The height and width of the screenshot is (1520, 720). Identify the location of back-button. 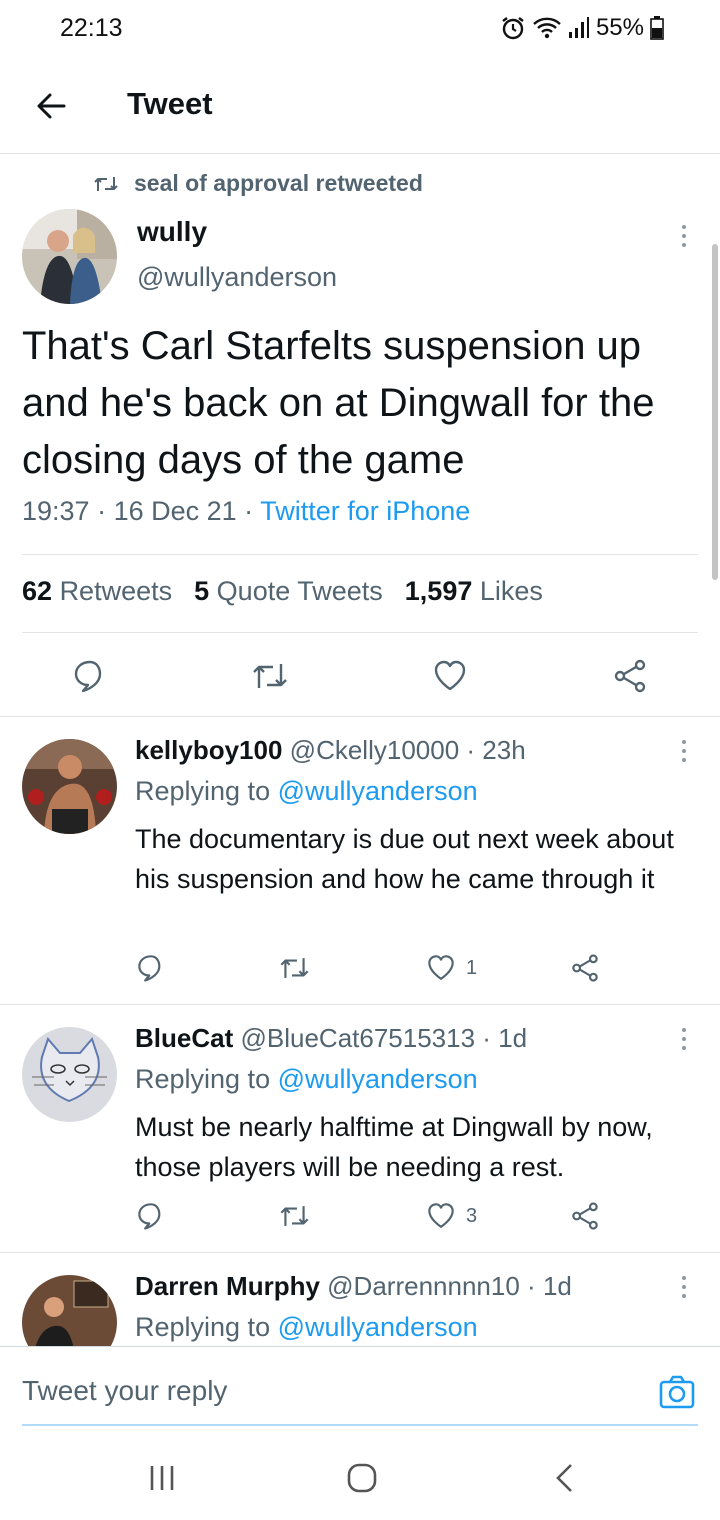
(52, 106).